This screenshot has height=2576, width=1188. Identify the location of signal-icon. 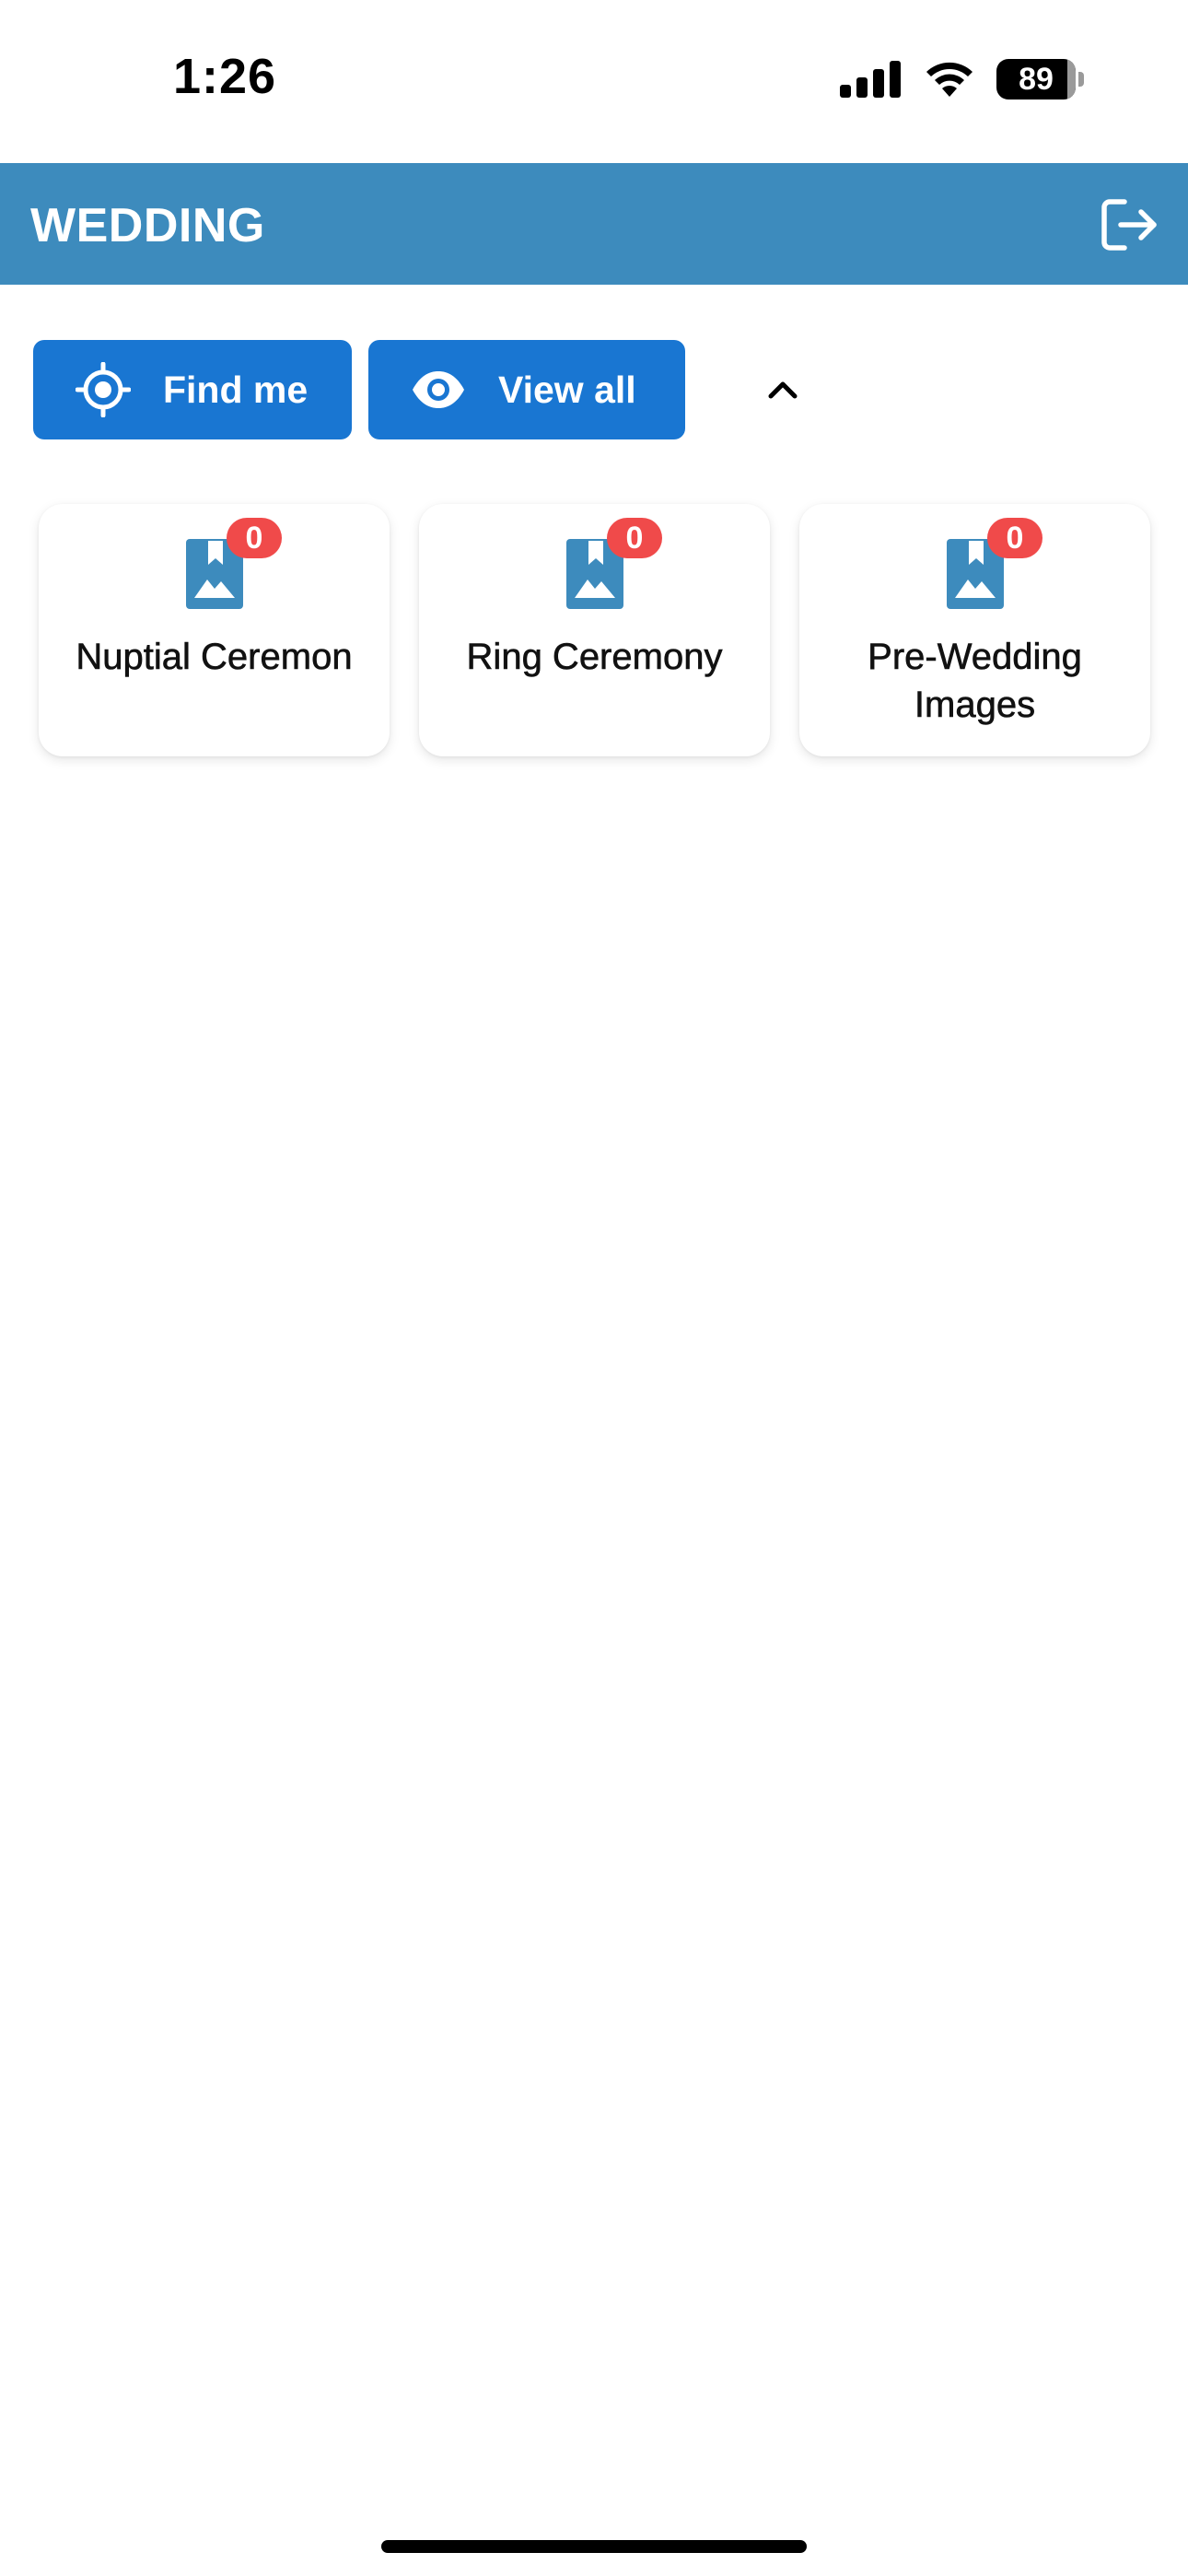
(870, 79).